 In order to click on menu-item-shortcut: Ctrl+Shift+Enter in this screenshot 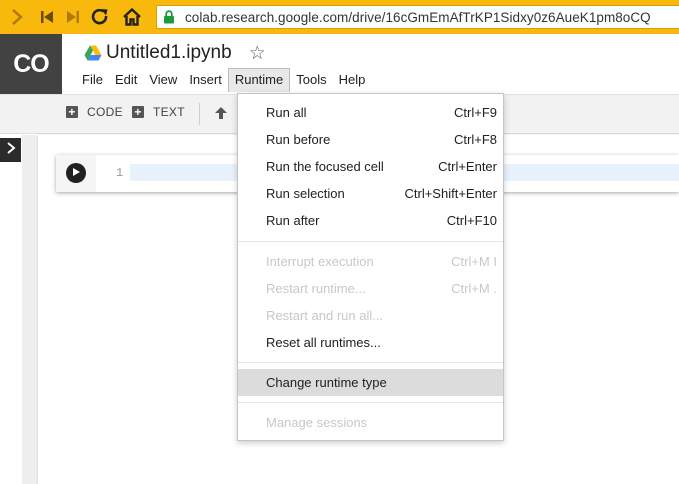, I will do `click(451, 193)`.